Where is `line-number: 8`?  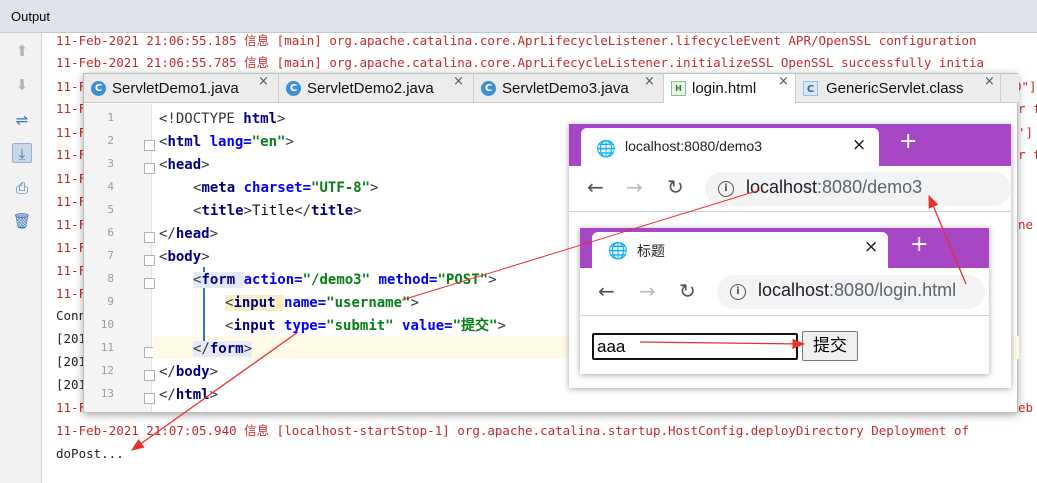 line-number: 8 is located at coordinates (110, 278).